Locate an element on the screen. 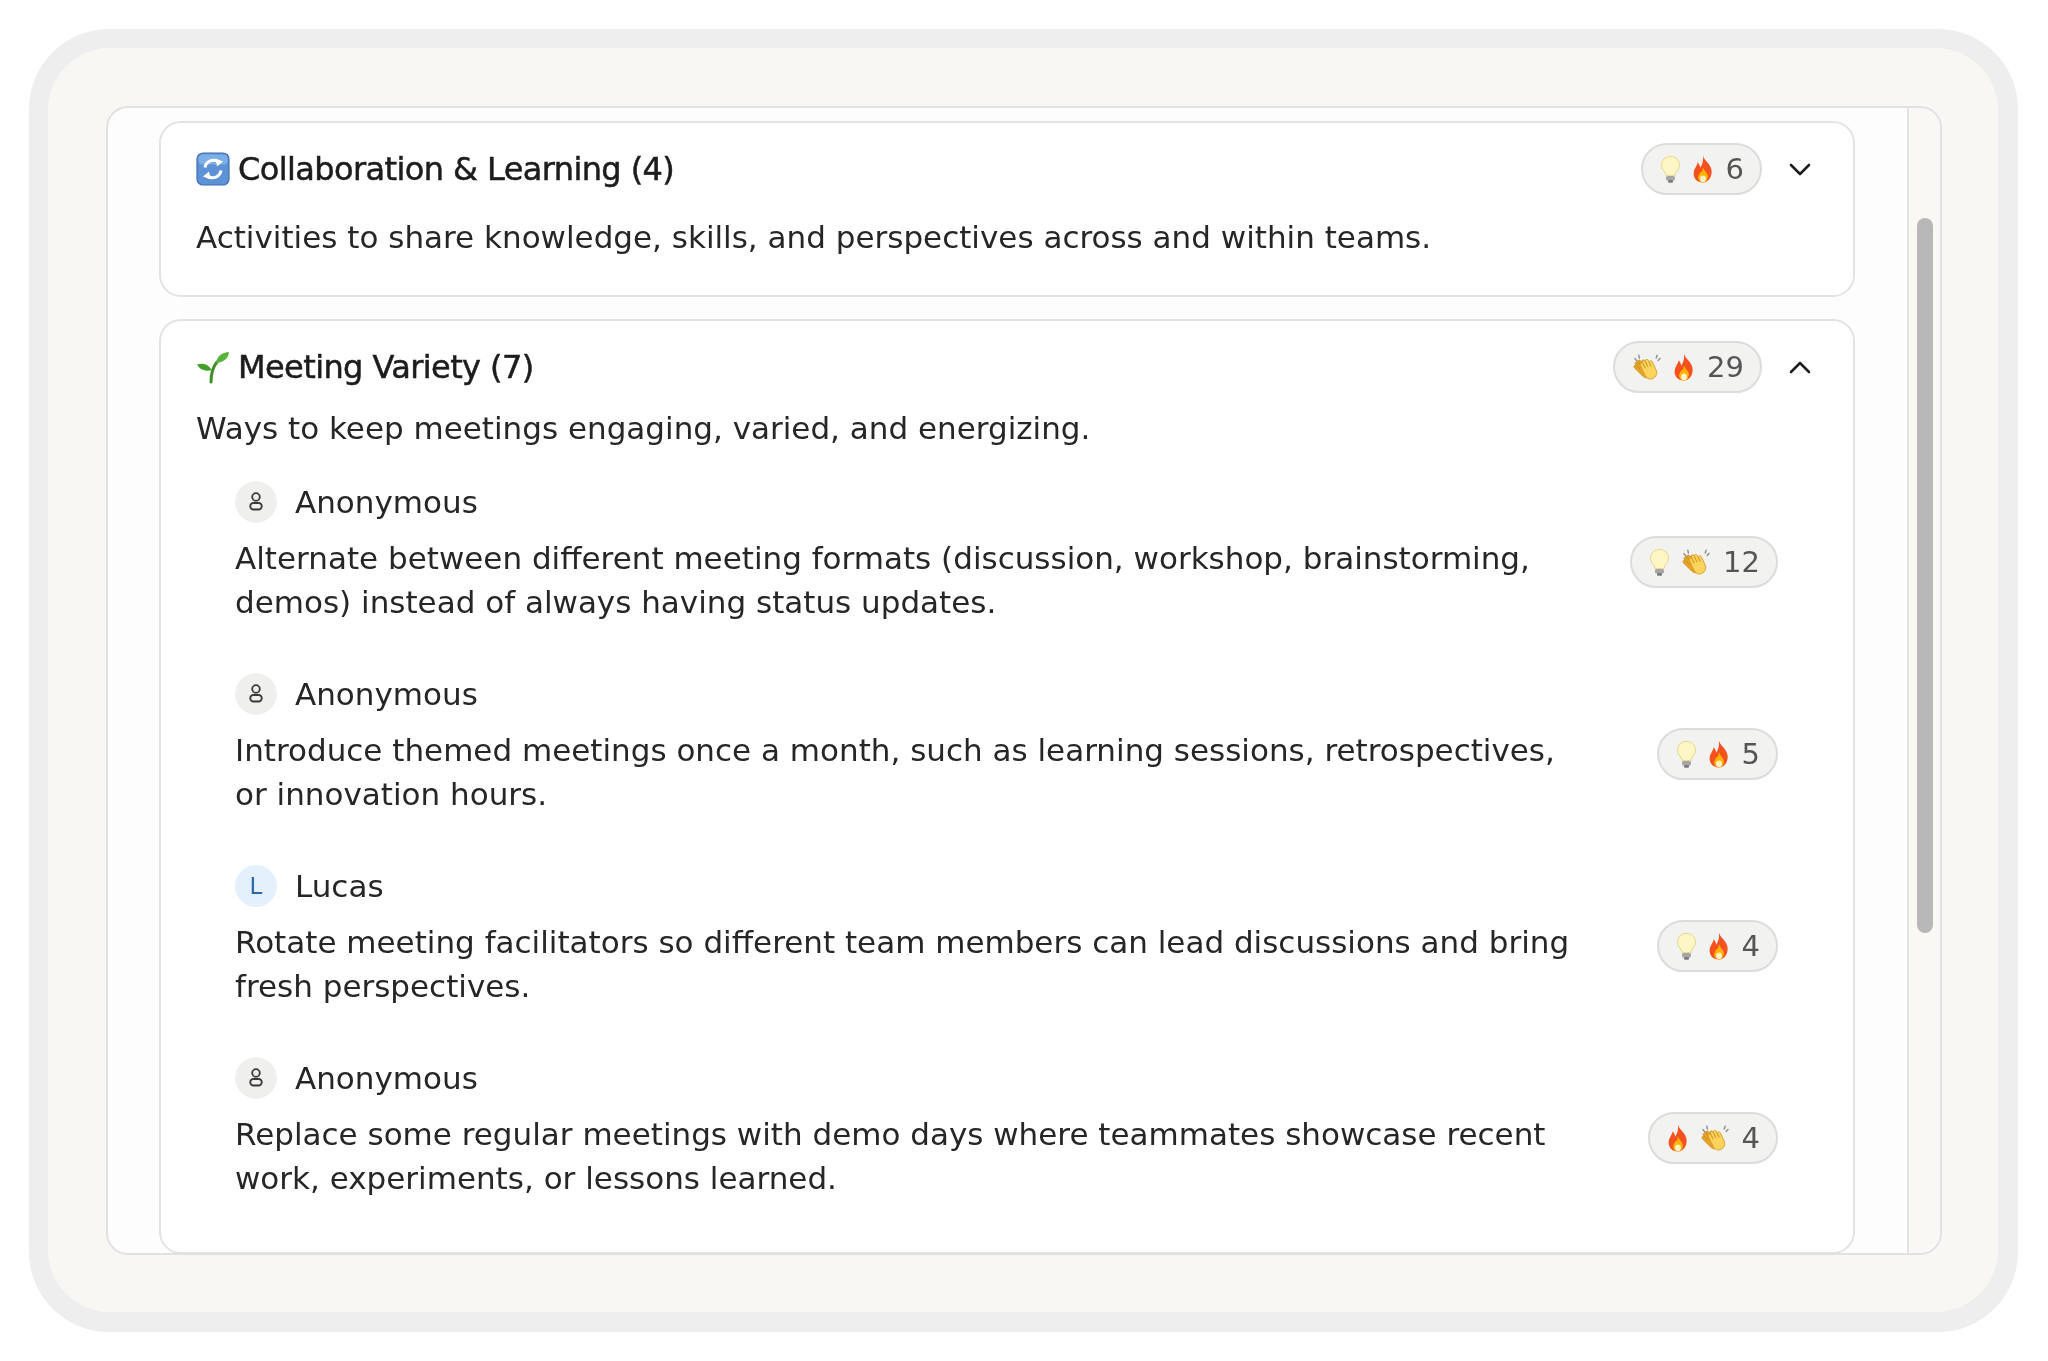  scrollbar-thumb is located at coordinates (1924, 575).